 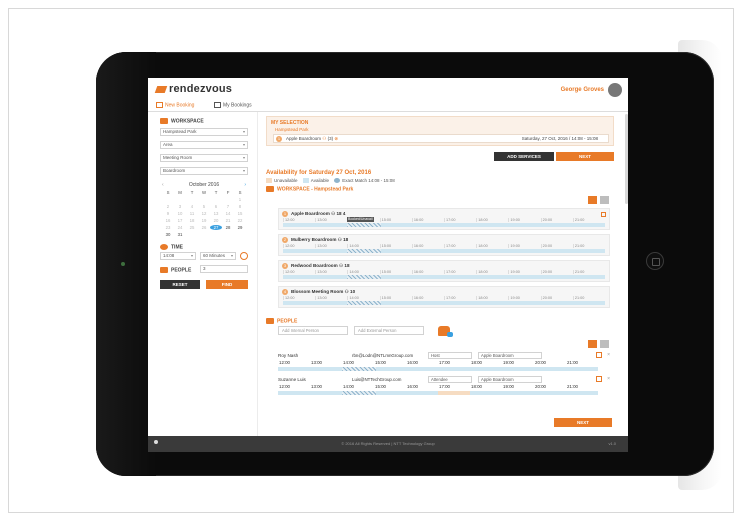 What do you see at coordinates (427, 298) in the screenshot?
I see `time-slot-label: 16:00` at bounding box center [427, 298].